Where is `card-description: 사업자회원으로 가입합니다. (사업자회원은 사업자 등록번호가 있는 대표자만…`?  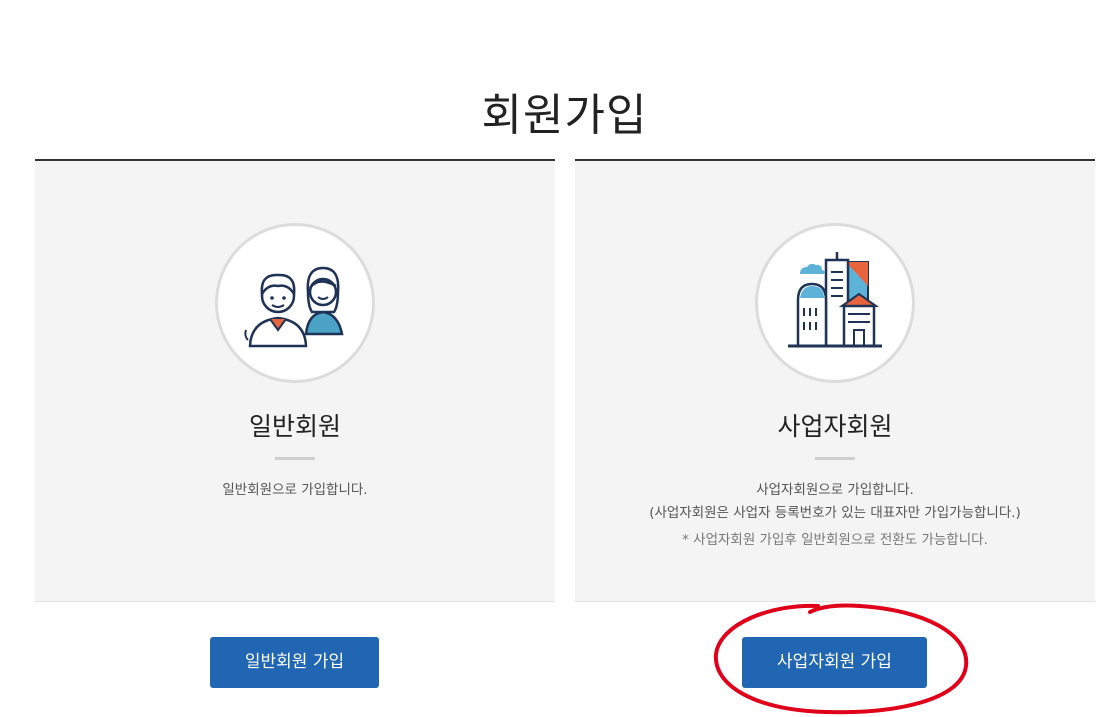
card-description: 사업자회원으로 가입합니다. (사업자회원은 사업자 등록번호가 있는 대표자만… is located at coordinates (835, 502).